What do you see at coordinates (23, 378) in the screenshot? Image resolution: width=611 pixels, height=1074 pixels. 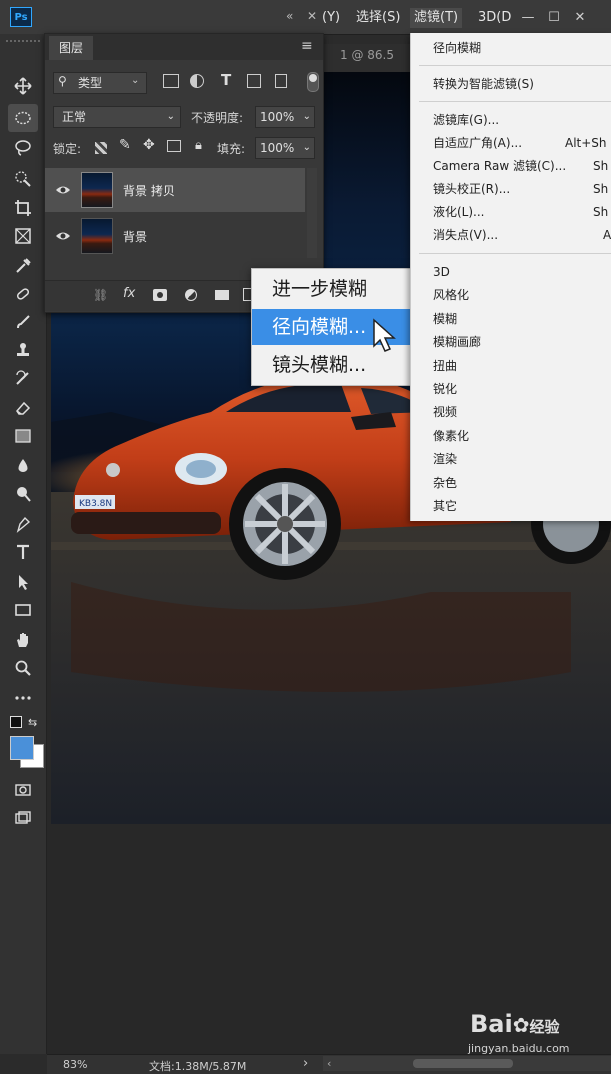 I see `history-brush-tool-icon` at bounding box center [23, 378].